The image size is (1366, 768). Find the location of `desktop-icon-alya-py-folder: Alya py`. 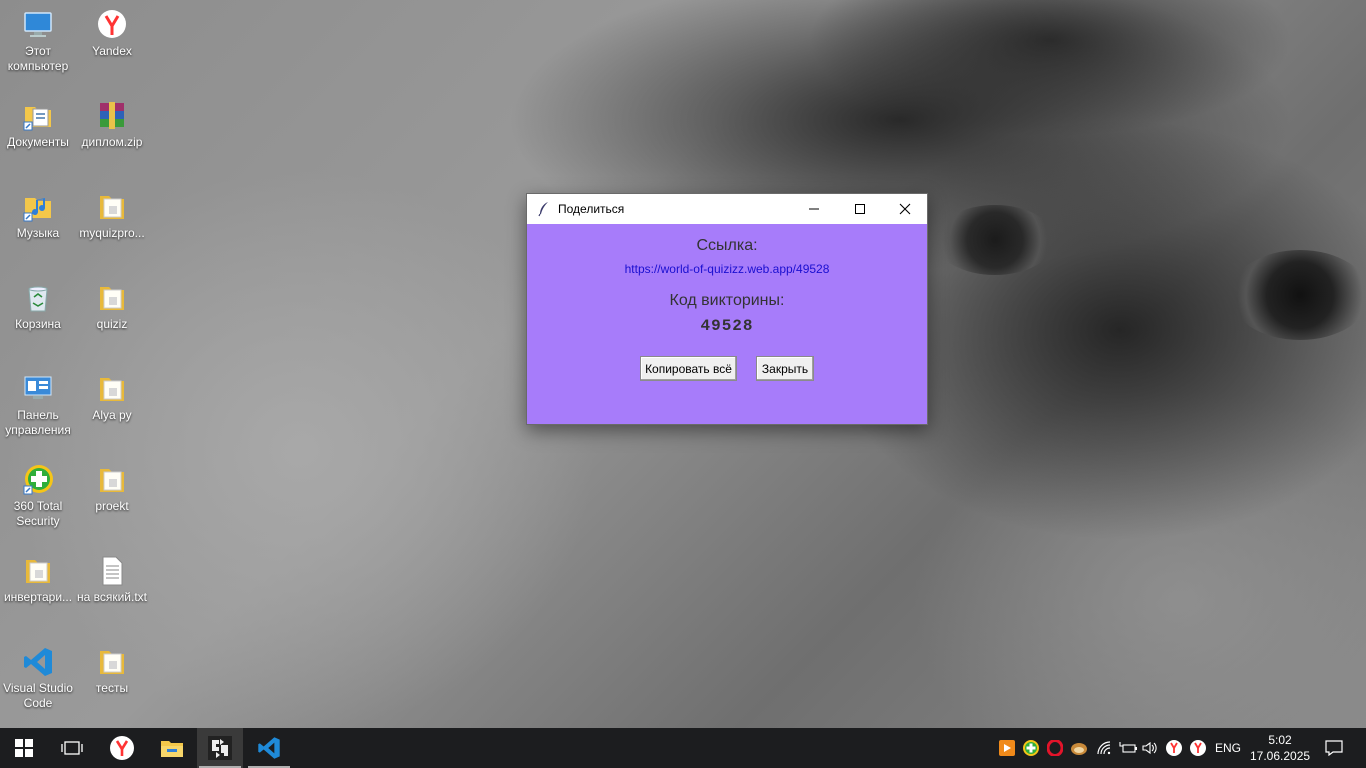

desktop-icon-alya-py-folder: Alya py is located at coordinates (112, 397).